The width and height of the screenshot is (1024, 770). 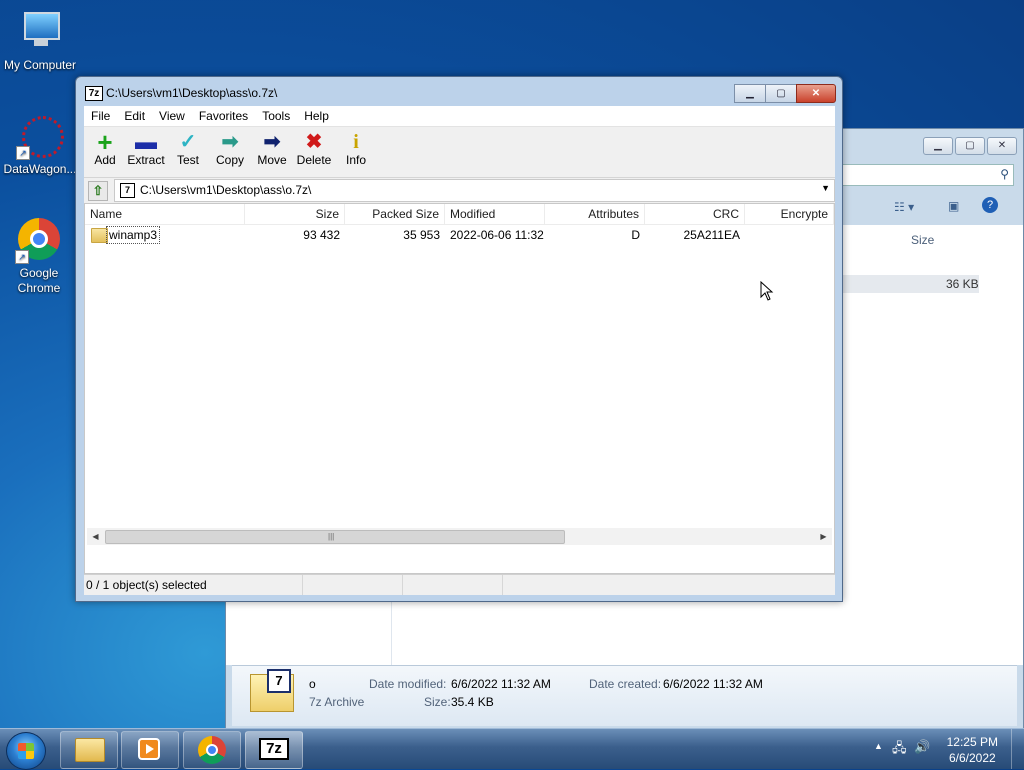 I want to click on taskbar-explorer, so click(x=89, y=750).